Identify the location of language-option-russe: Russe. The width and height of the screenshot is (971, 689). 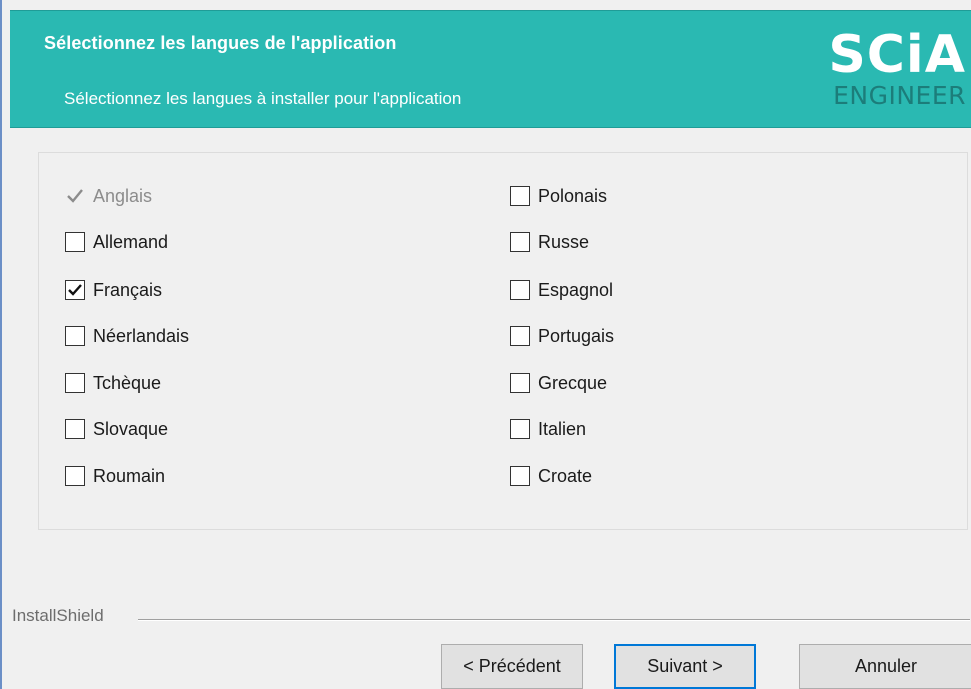
(549, 242).